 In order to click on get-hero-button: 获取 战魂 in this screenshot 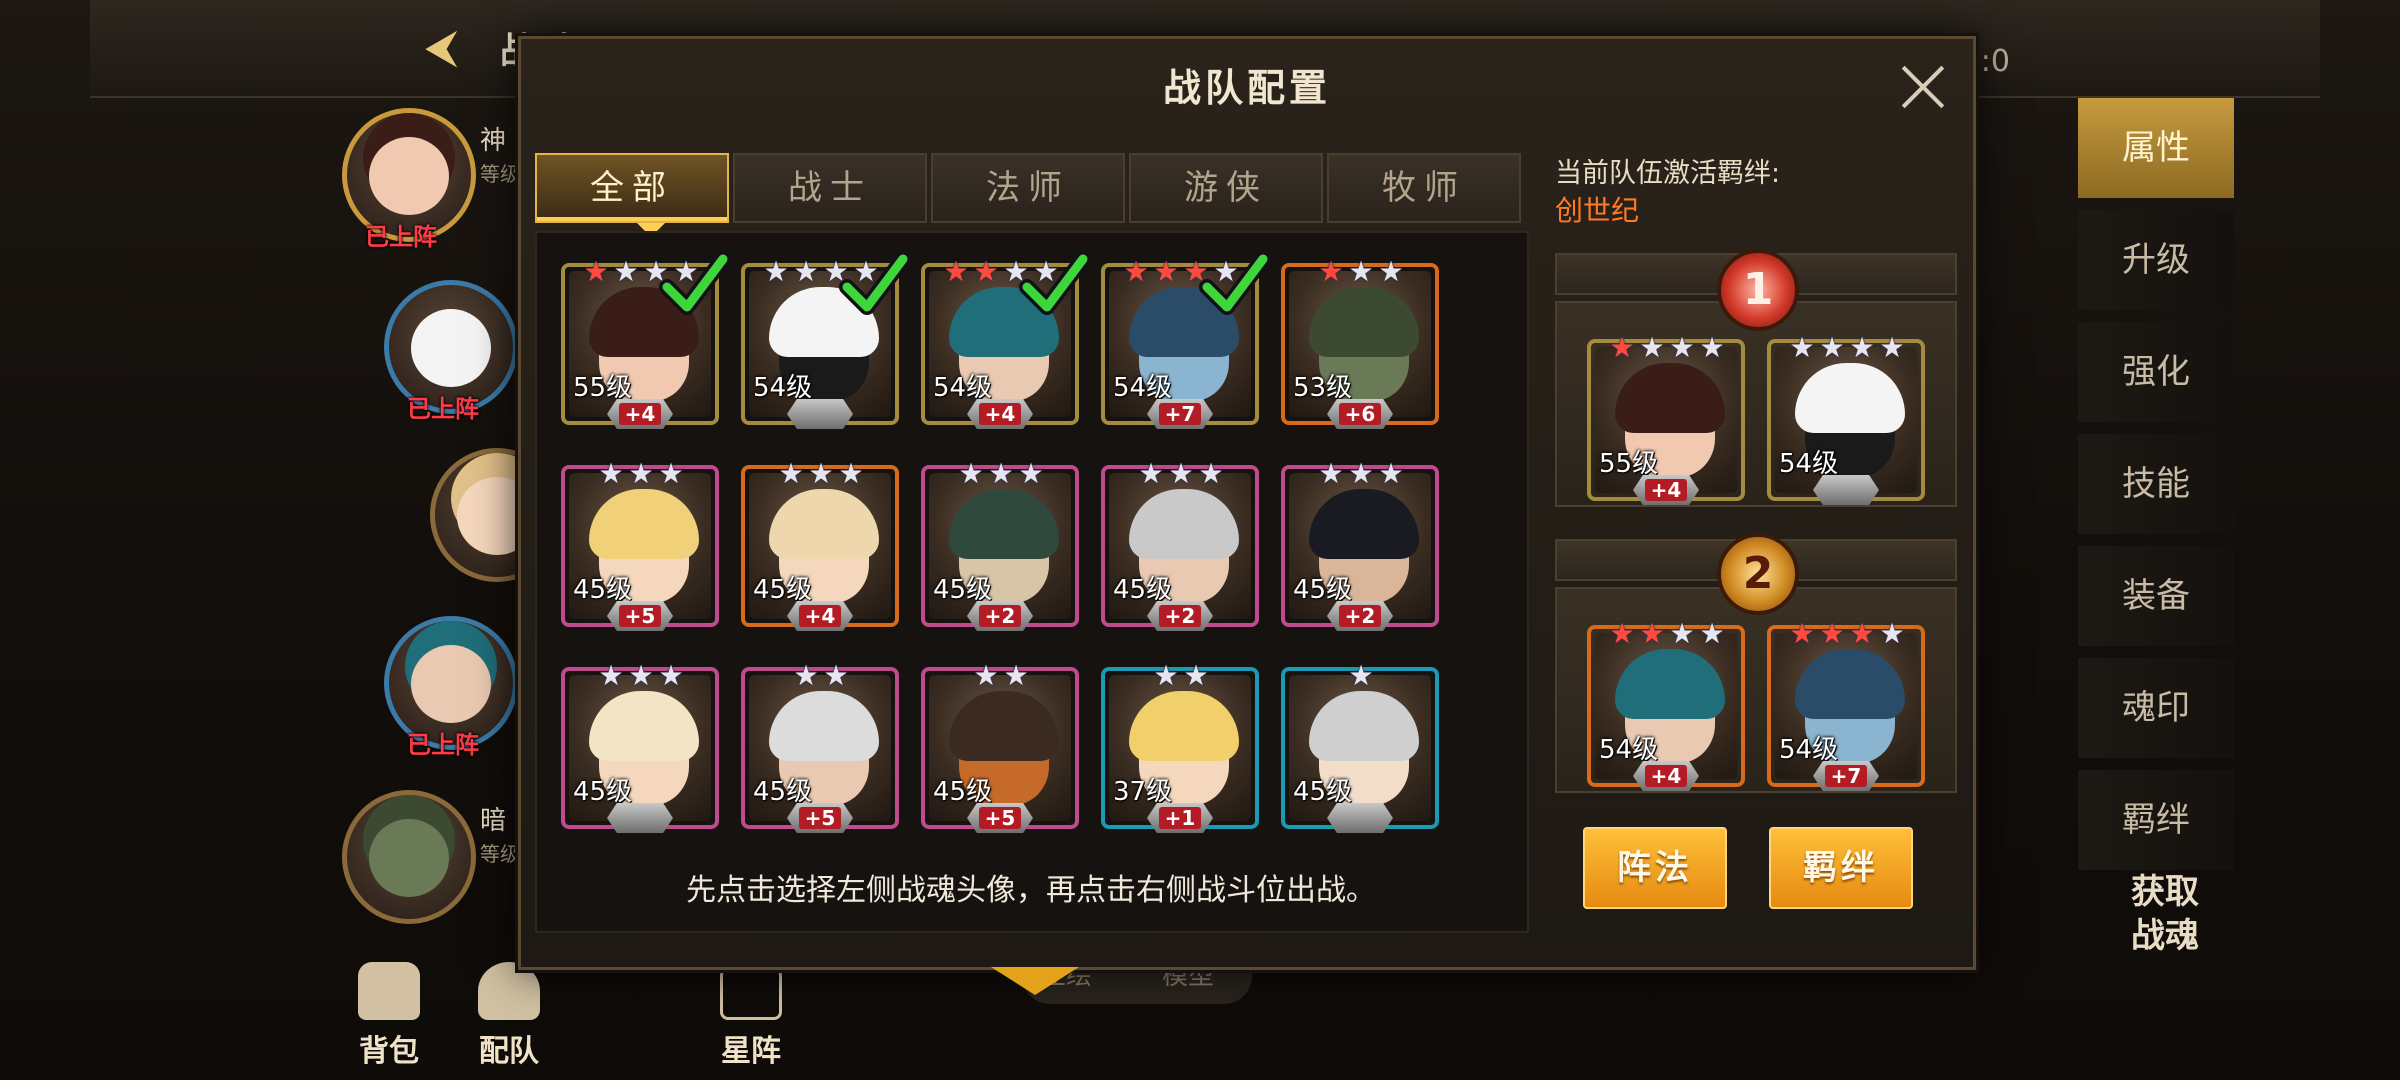, I will do `click(2165, 925)`.